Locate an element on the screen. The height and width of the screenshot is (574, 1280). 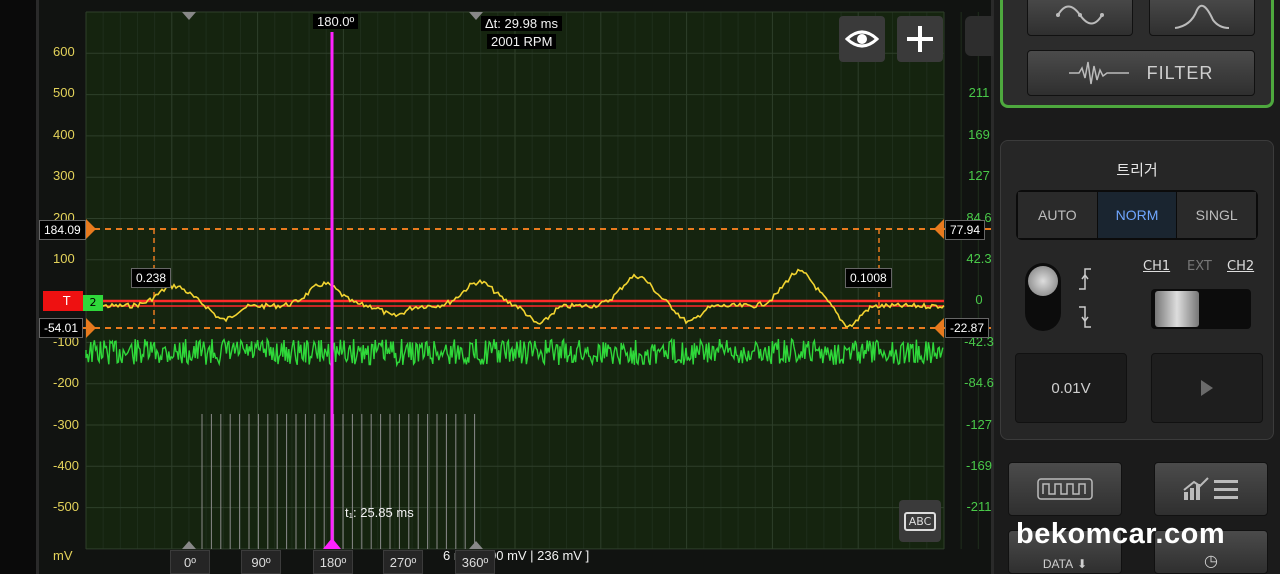
add-button is located at coordinates (920, 39).